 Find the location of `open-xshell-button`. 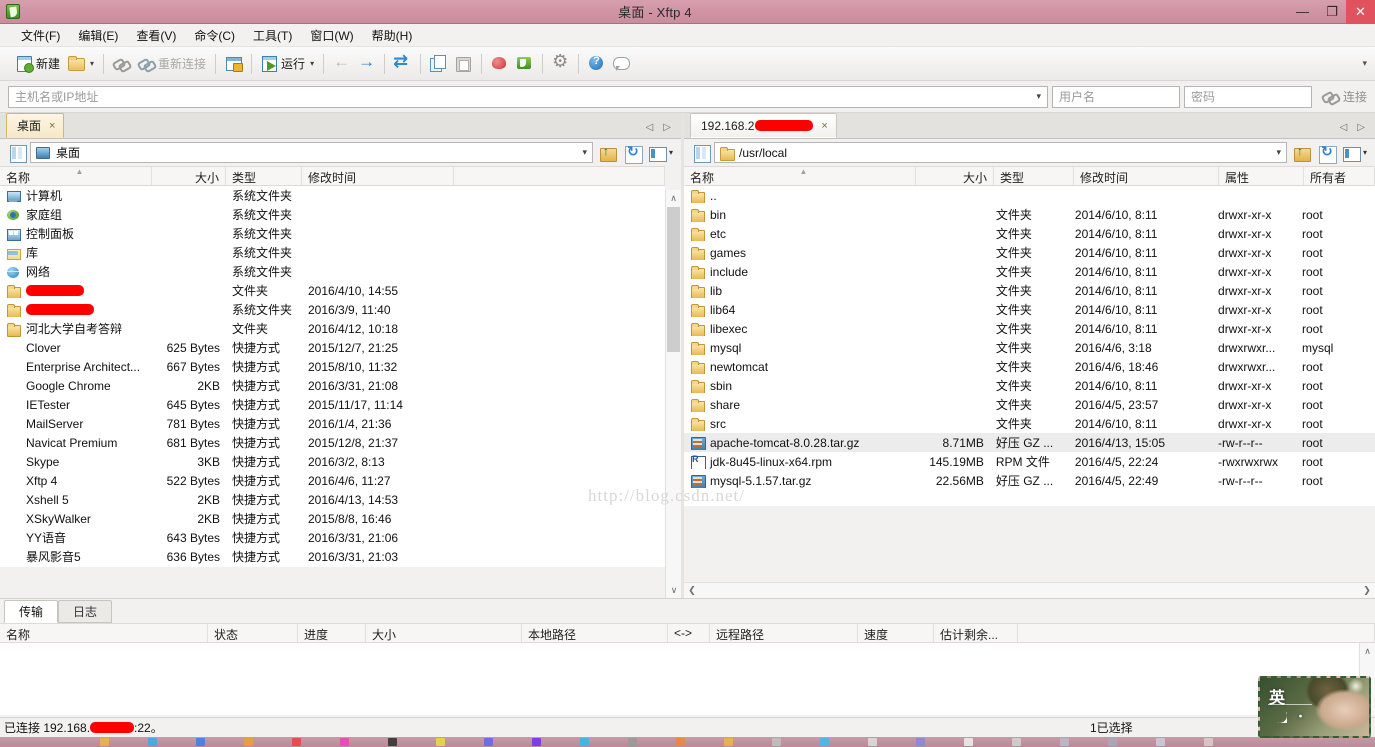

open-xshell-button is located at coordinates (499, 64).